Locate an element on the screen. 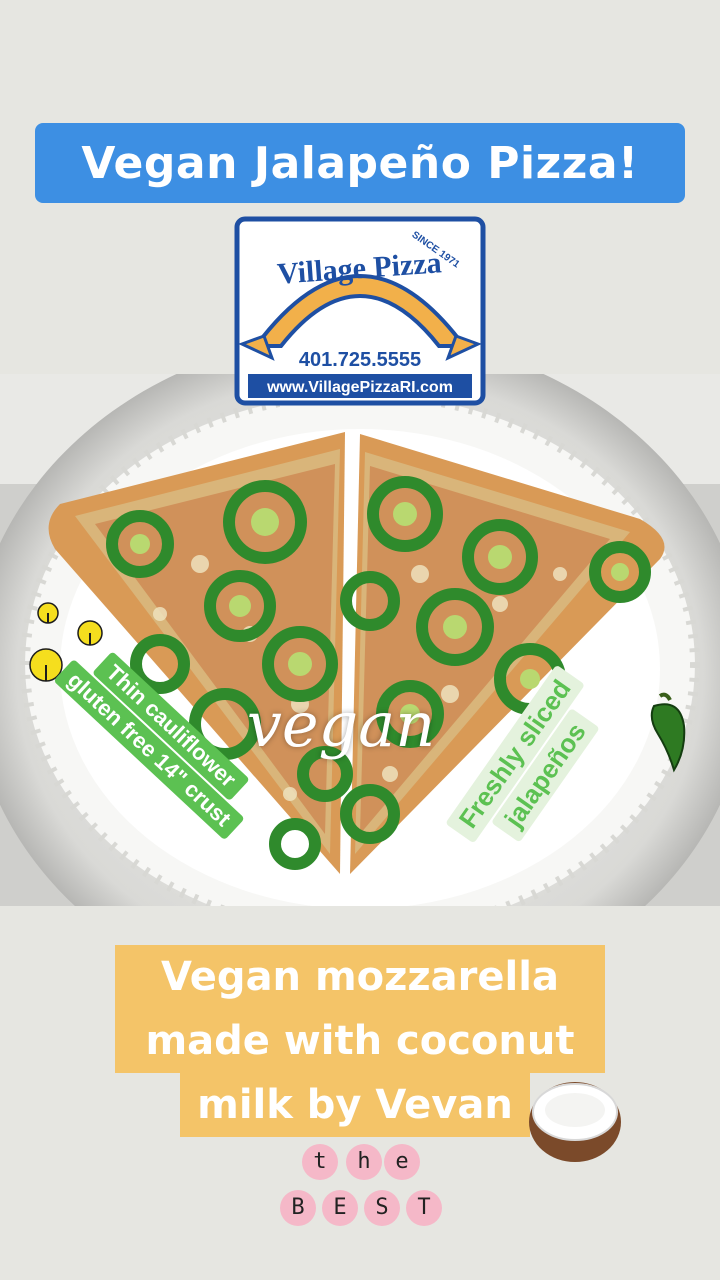  best-letter: h is located at coordinates (364, 1162).